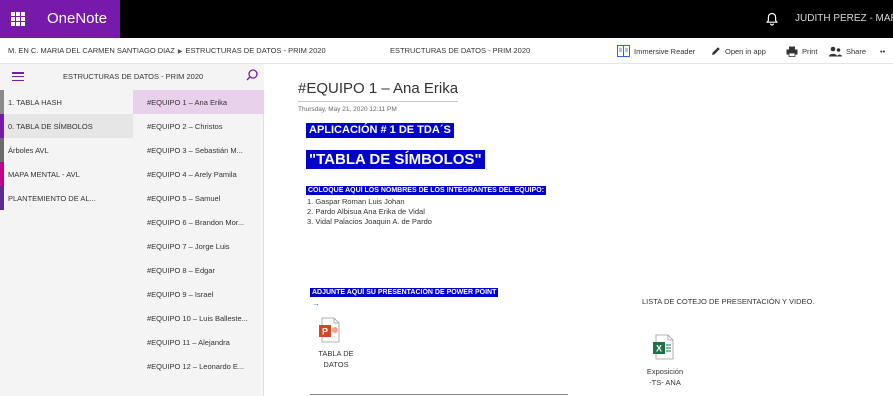  I want to click on section-label: 0. TABLA DE SÍMBOLOS, so click(50, 126).